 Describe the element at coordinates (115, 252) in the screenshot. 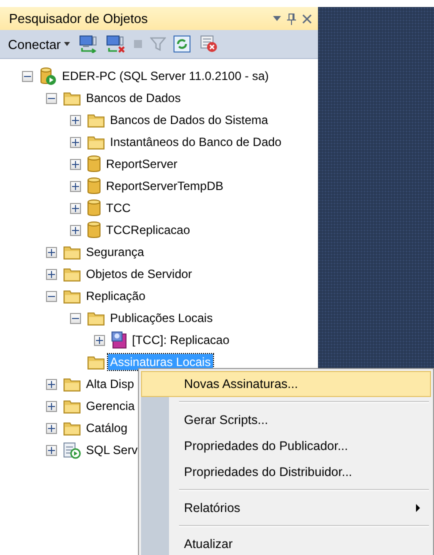

I see `tree-item: Segurança` at that location.